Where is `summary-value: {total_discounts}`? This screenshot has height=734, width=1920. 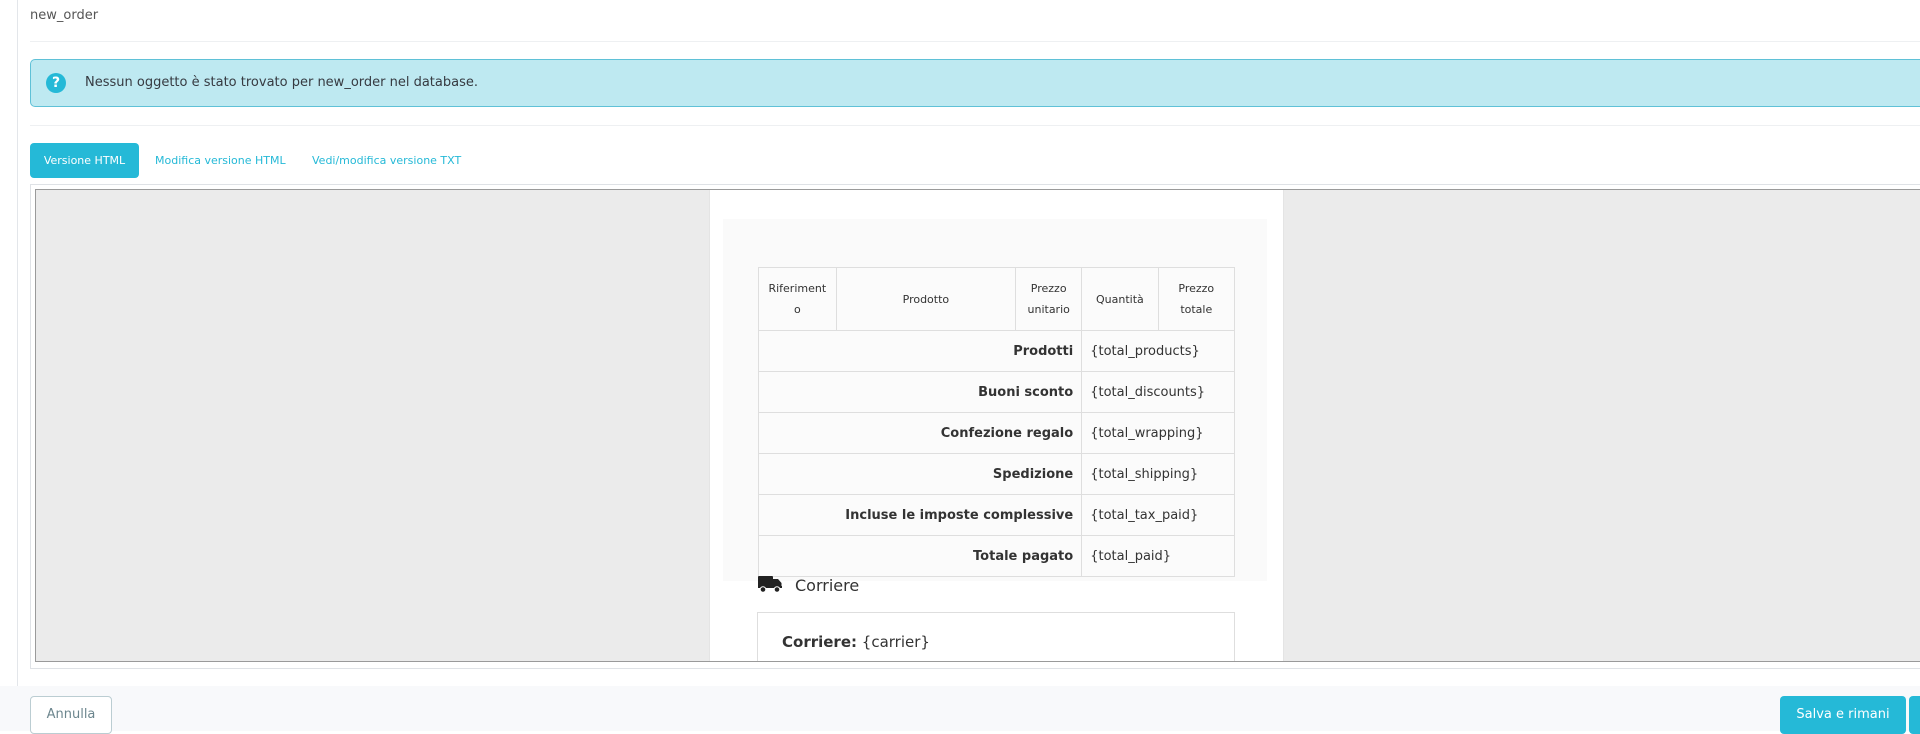 summary-value: {total_discounts} is located at coordinates (1158, 392).